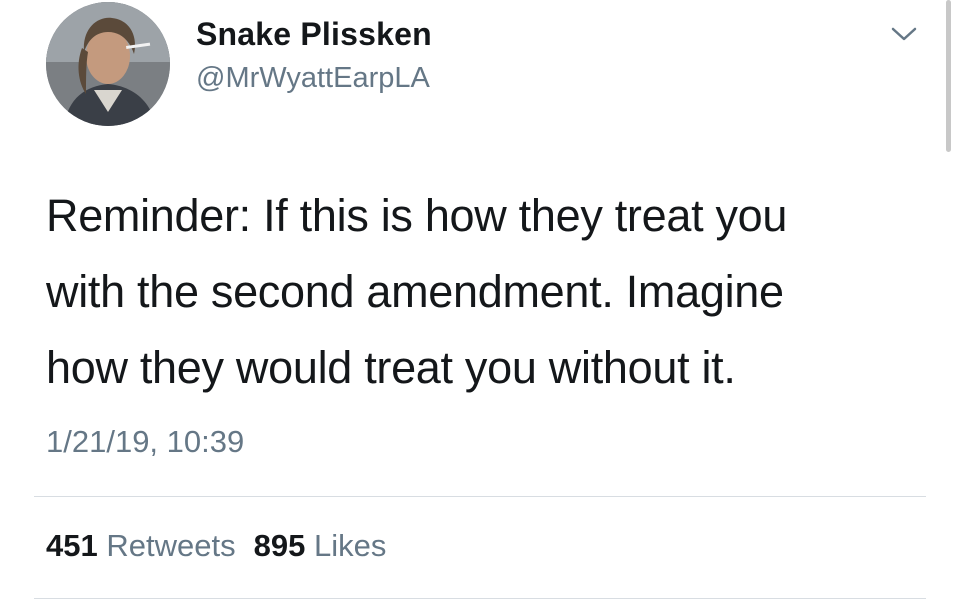 This screenshot has height=605, width=960. I want to click on likes-label: Likes, so click(350, 545).